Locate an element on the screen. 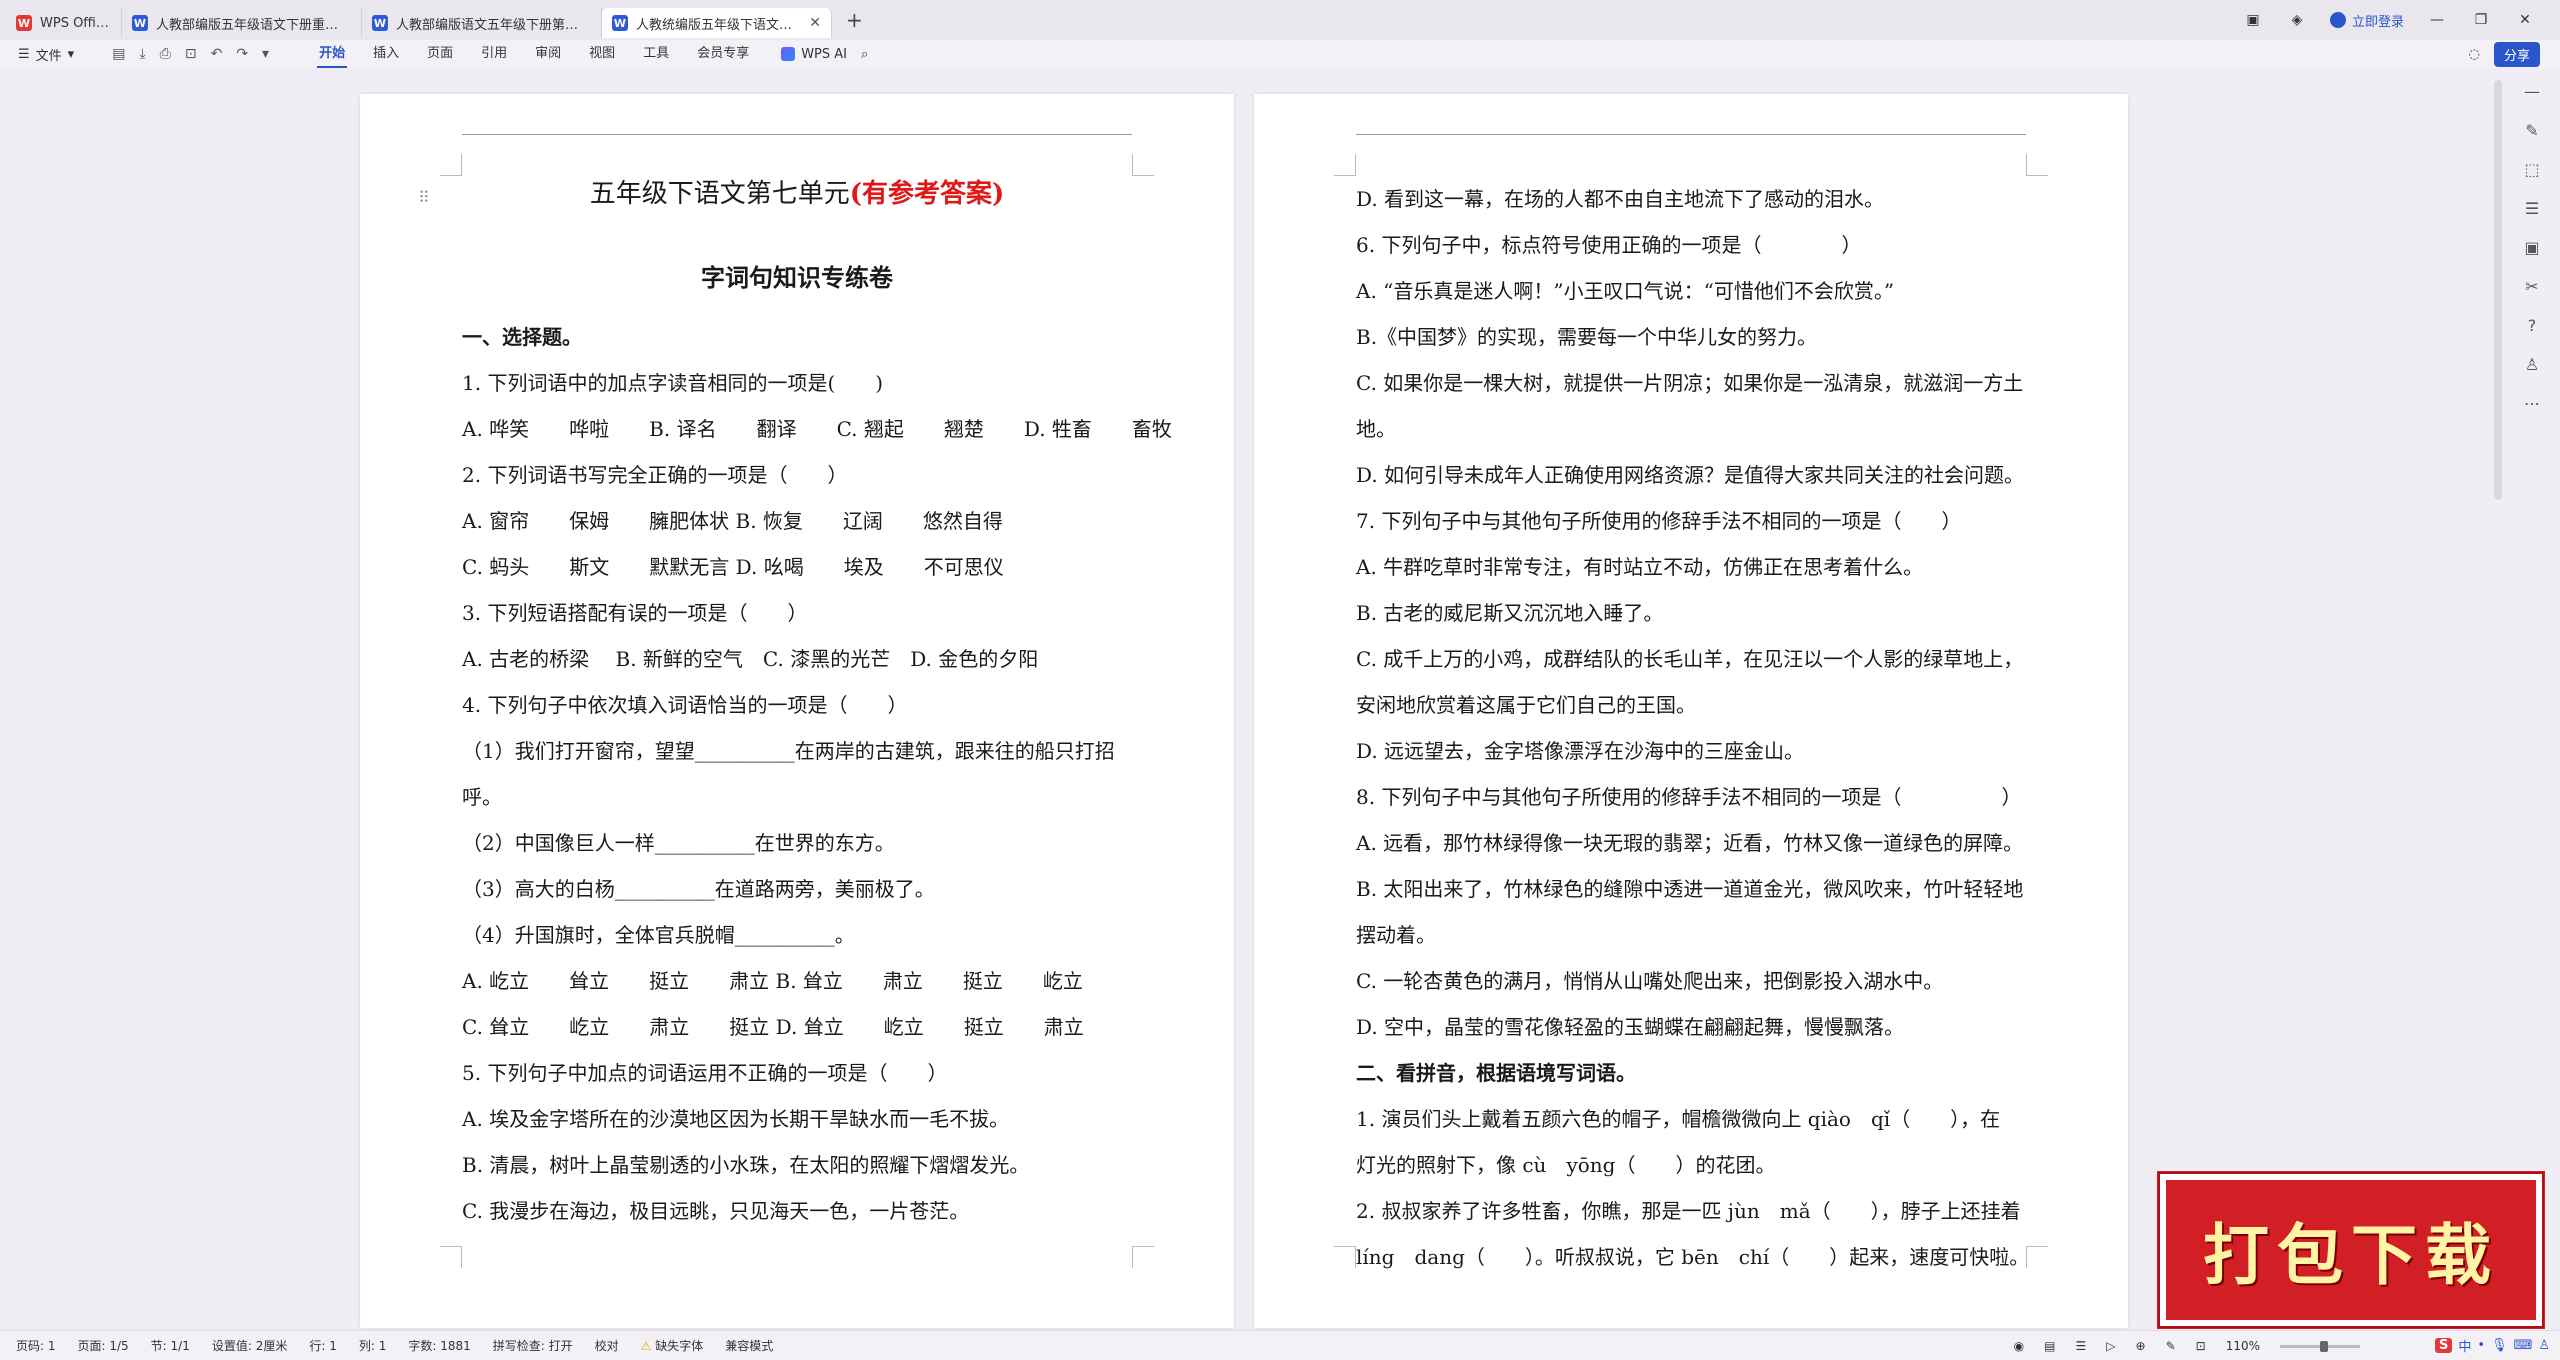 Image resolution: width=2560 pixels, height=1360 pixels. tab-document-2: W 人教部编版语文五年级下册第七单元 is located at coordinates (482, 23).